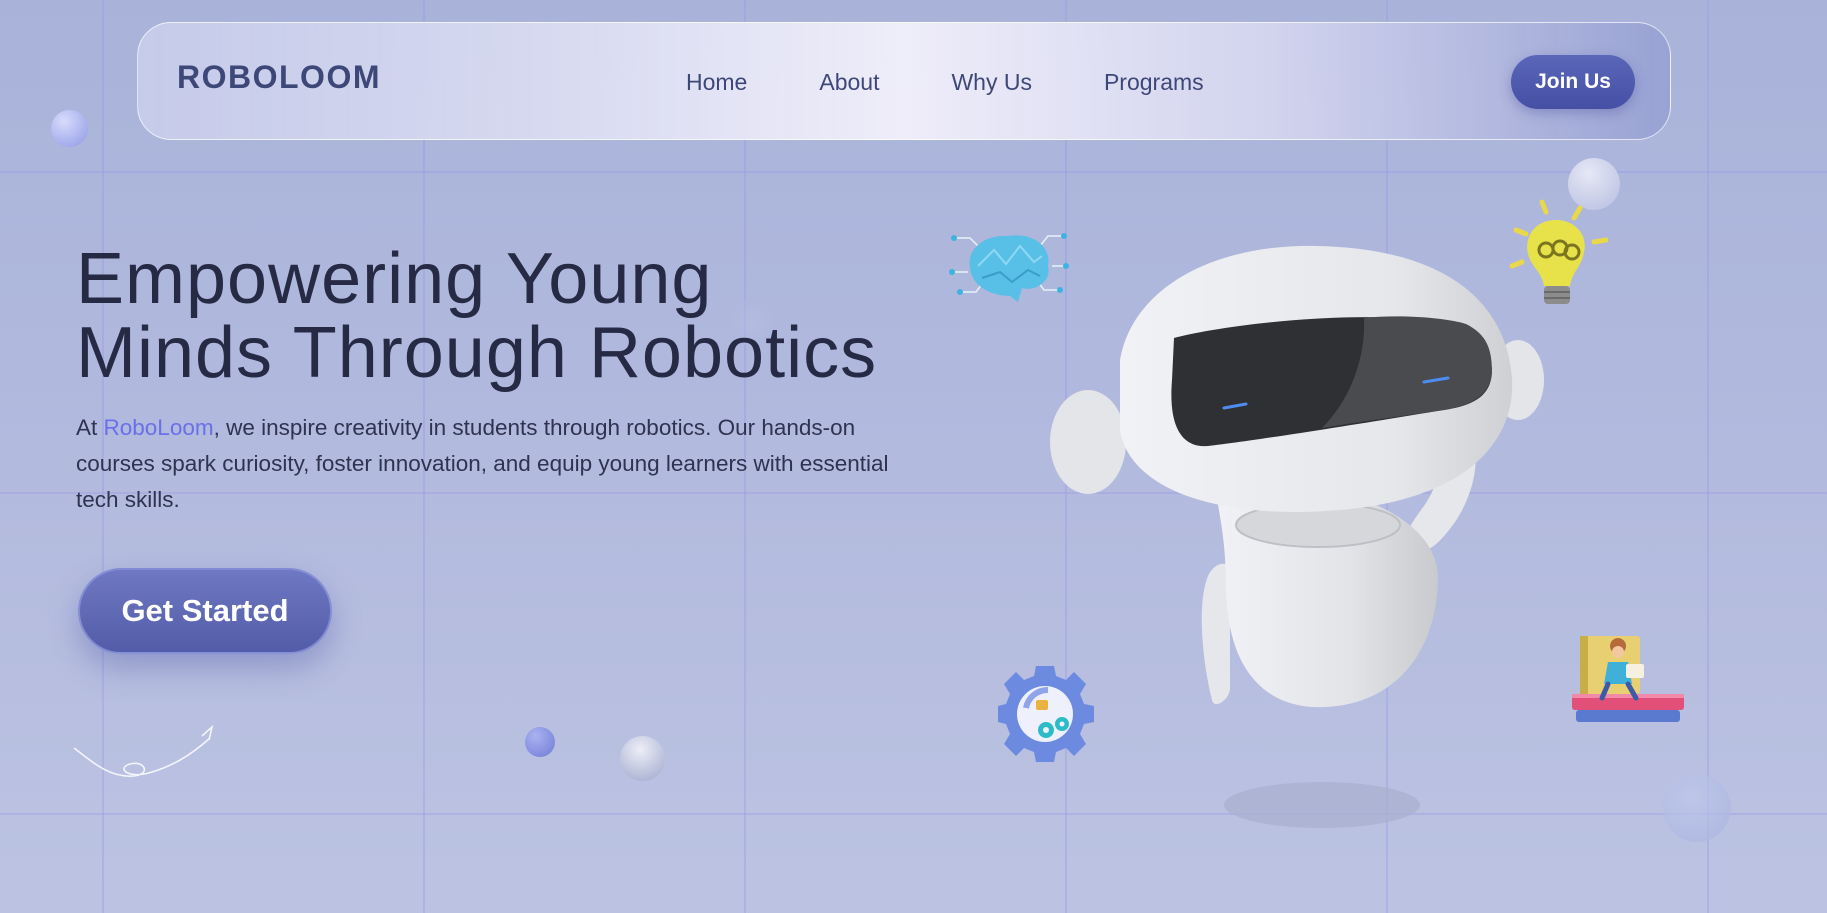 Image resolution: width=1827 pixels, height=913 pixels. What do you see at coordinates (143, 750) in the screenshot?
I see `arrow-doodle-icon` at bounding box center [143, 750].